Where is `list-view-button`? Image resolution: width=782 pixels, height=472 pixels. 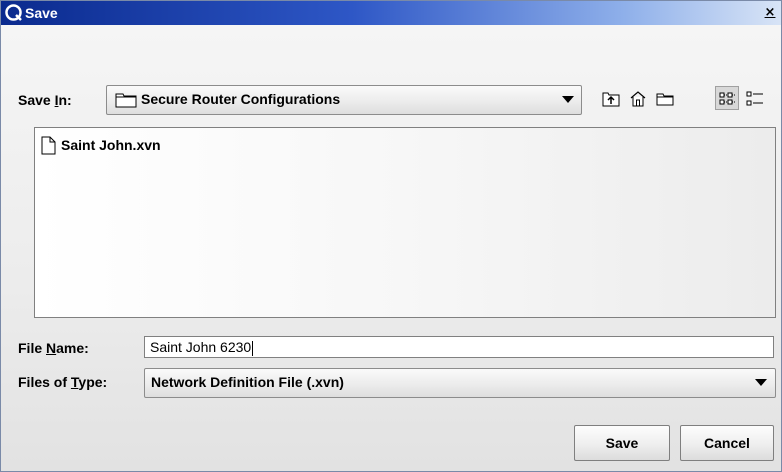 list-view-button is located at coordinates (727, 98).